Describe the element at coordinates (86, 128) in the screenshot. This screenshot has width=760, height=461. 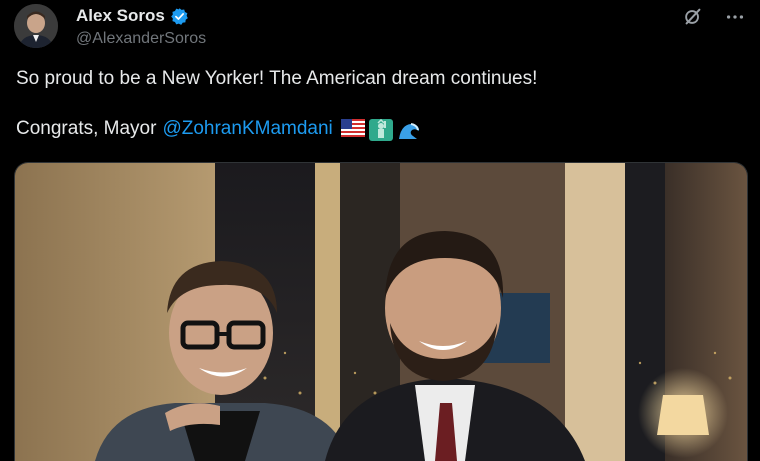
I see `congrats-text: Congrats, Mayor` at that location.